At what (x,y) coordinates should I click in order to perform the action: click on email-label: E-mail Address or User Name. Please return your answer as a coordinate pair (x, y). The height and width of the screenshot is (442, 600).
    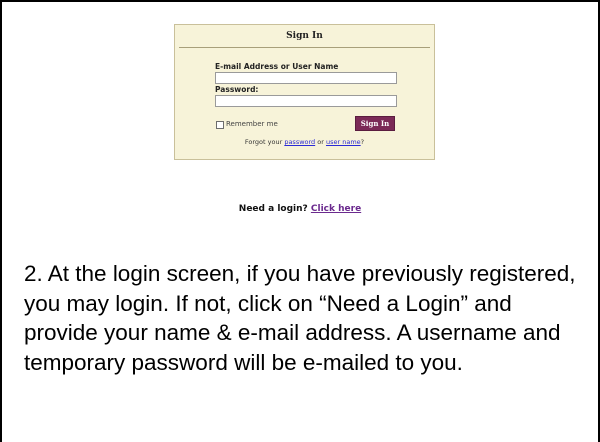
    Looking at the image, I should click on (277, 66).